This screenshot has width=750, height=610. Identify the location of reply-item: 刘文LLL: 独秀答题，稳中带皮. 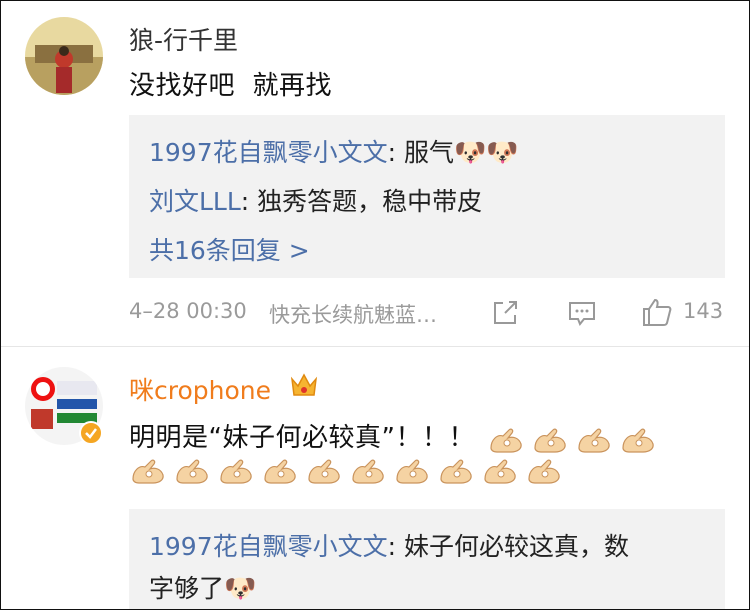
(315, 200).